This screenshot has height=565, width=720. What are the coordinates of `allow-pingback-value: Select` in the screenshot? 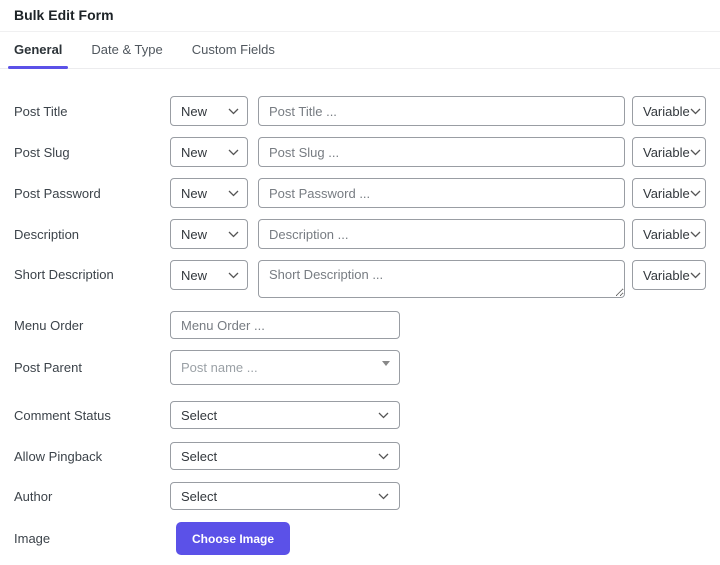 It's located at (199, 456).